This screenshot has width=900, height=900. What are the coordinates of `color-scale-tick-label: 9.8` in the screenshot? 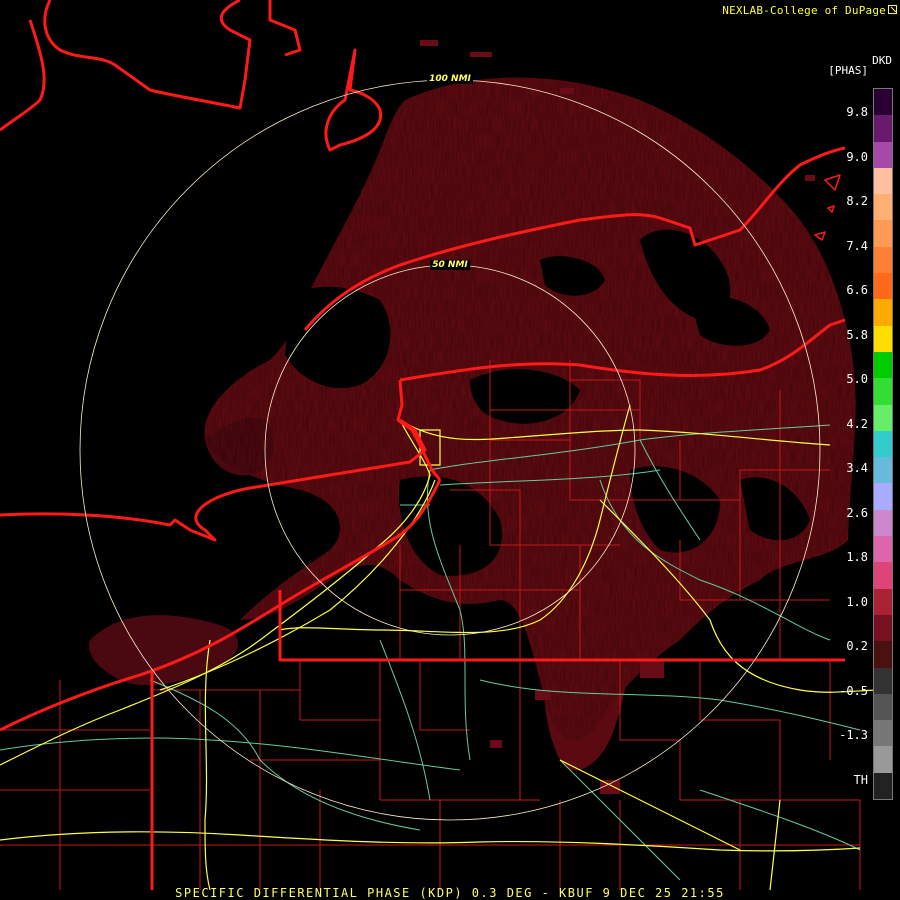 It's located at (857, 112).